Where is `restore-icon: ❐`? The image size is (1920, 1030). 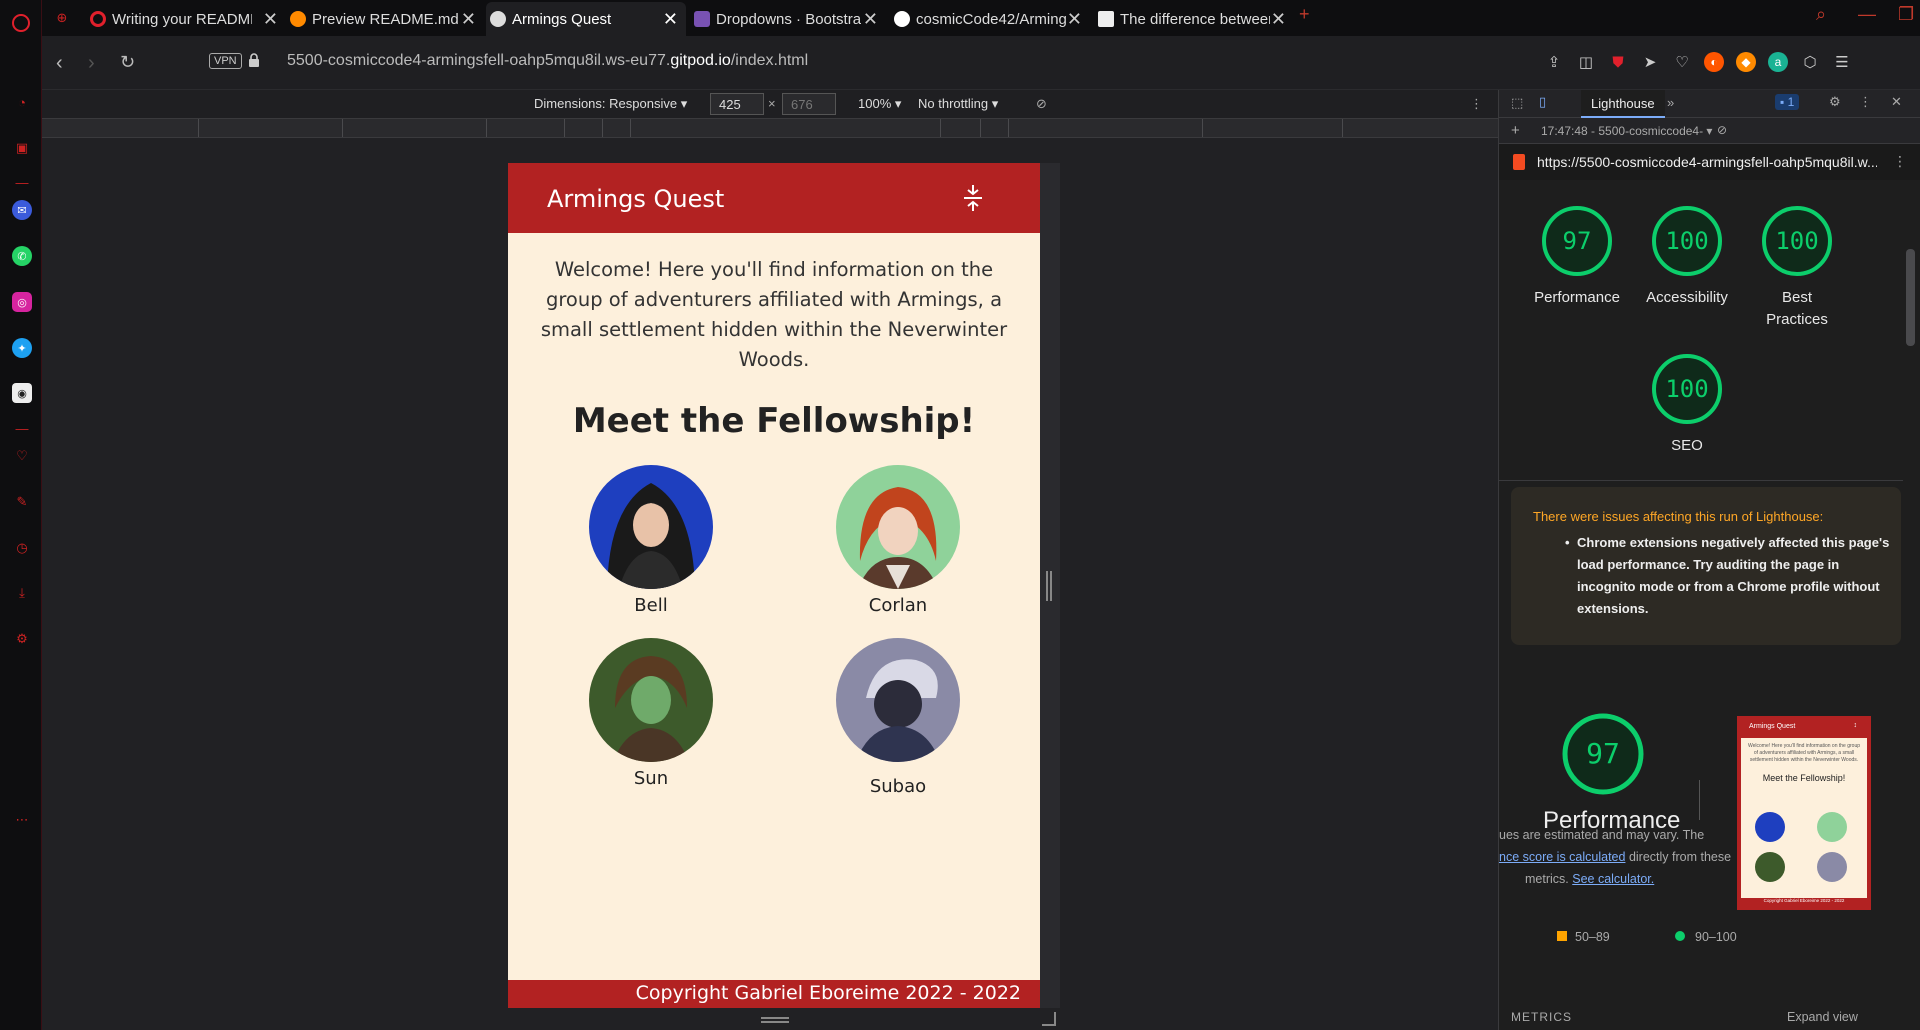
restore-icon: ❐ is located at coordinates (1906, 14).